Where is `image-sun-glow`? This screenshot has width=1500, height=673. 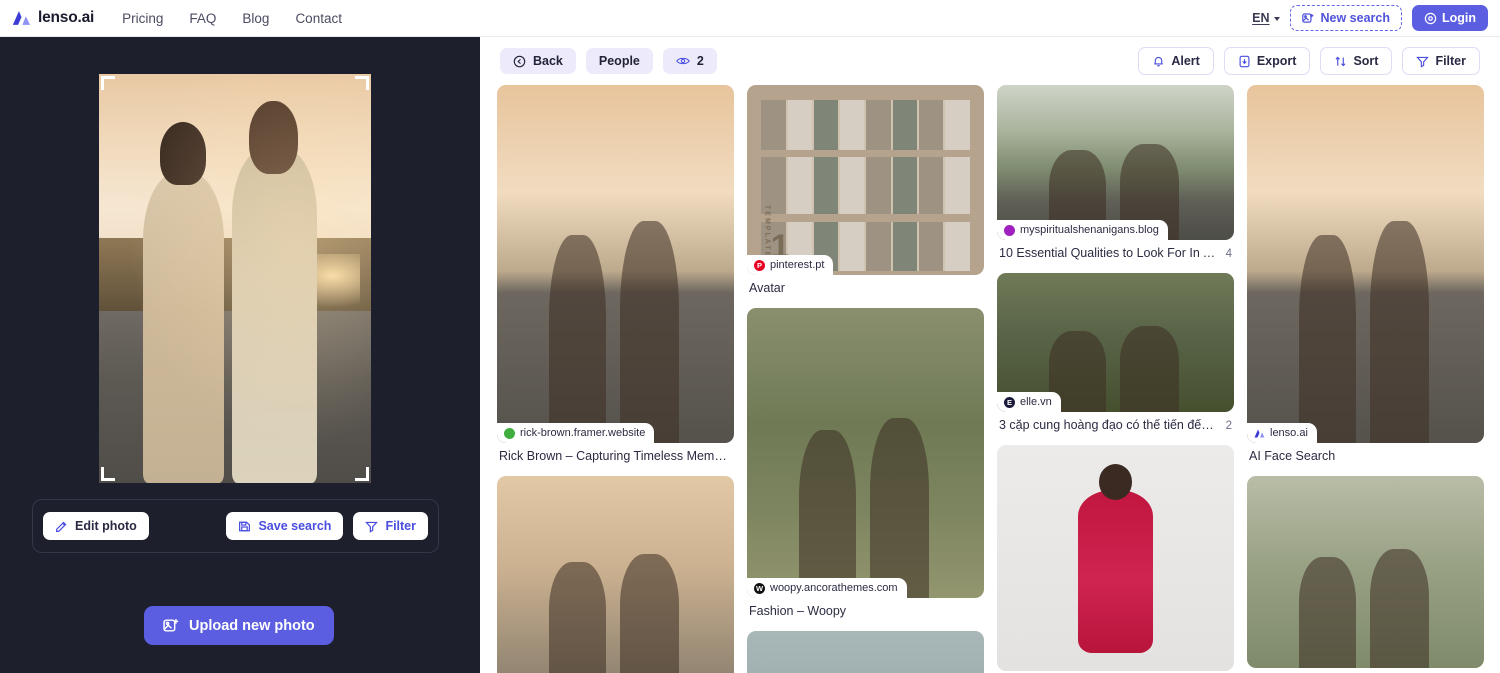
image-sun-glow is located at coordinates (235, 278).